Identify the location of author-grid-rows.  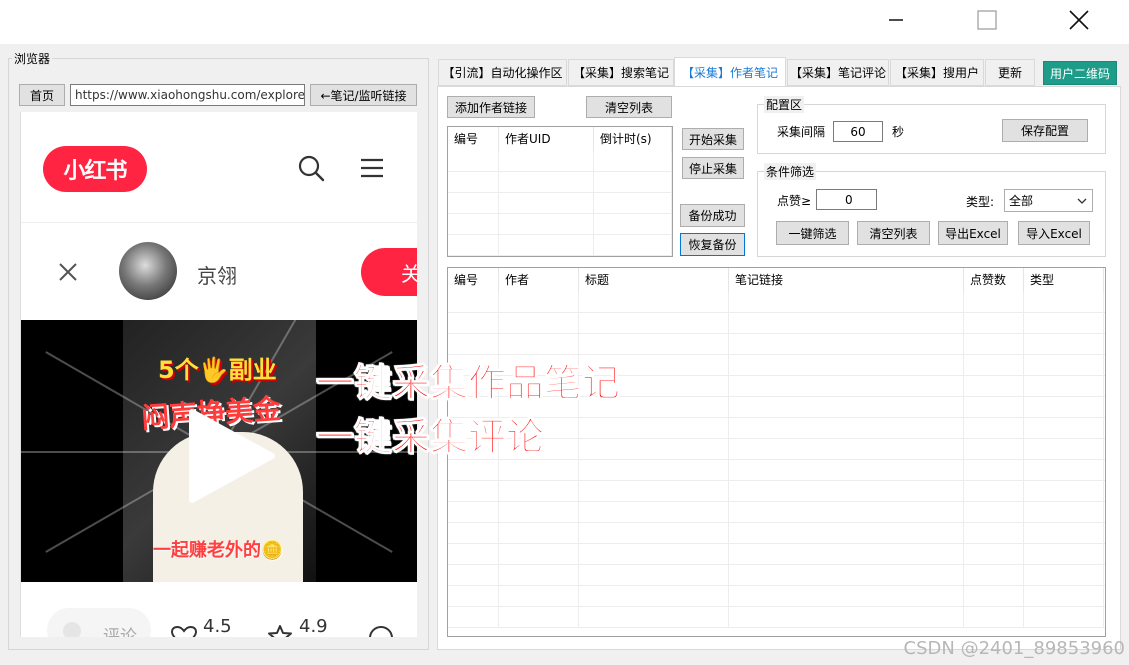
(560, 203).